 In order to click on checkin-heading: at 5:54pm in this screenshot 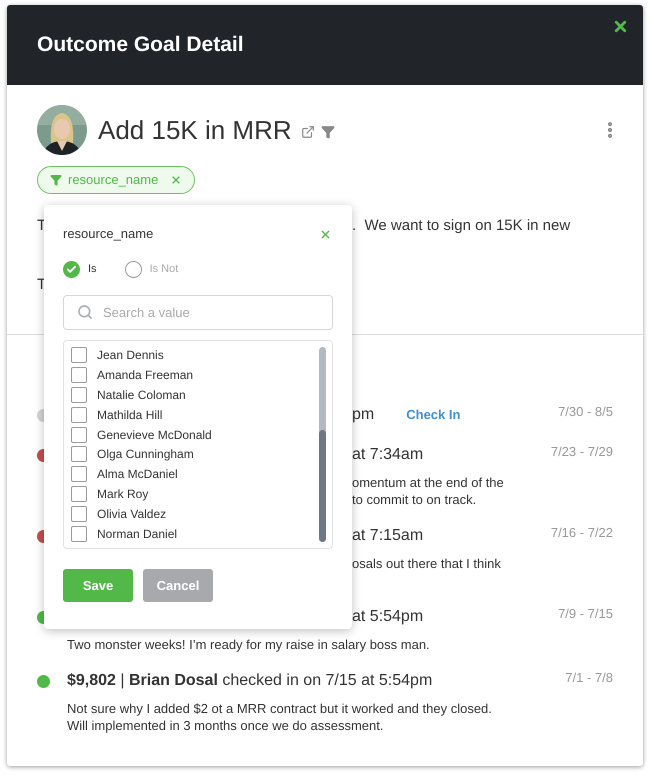, I will do `click(388, 617)`.